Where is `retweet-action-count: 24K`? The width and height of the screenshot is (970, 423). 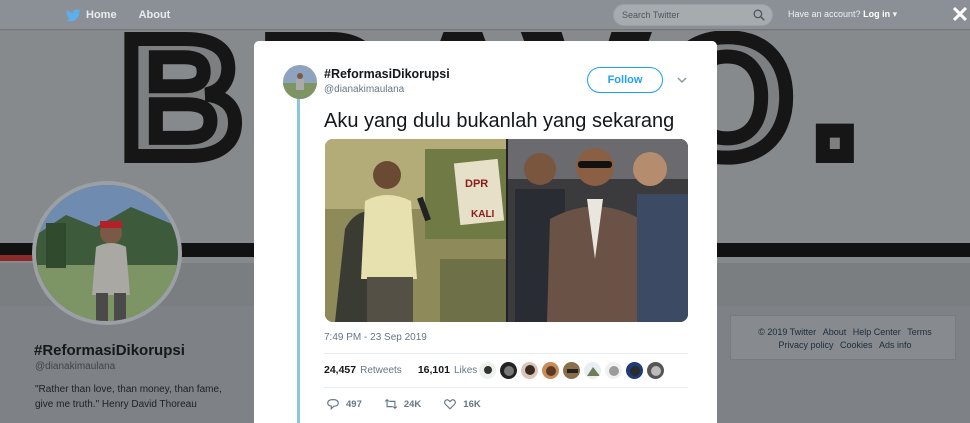
retweet-action-count: 24K is located at coordinates (412, 404).